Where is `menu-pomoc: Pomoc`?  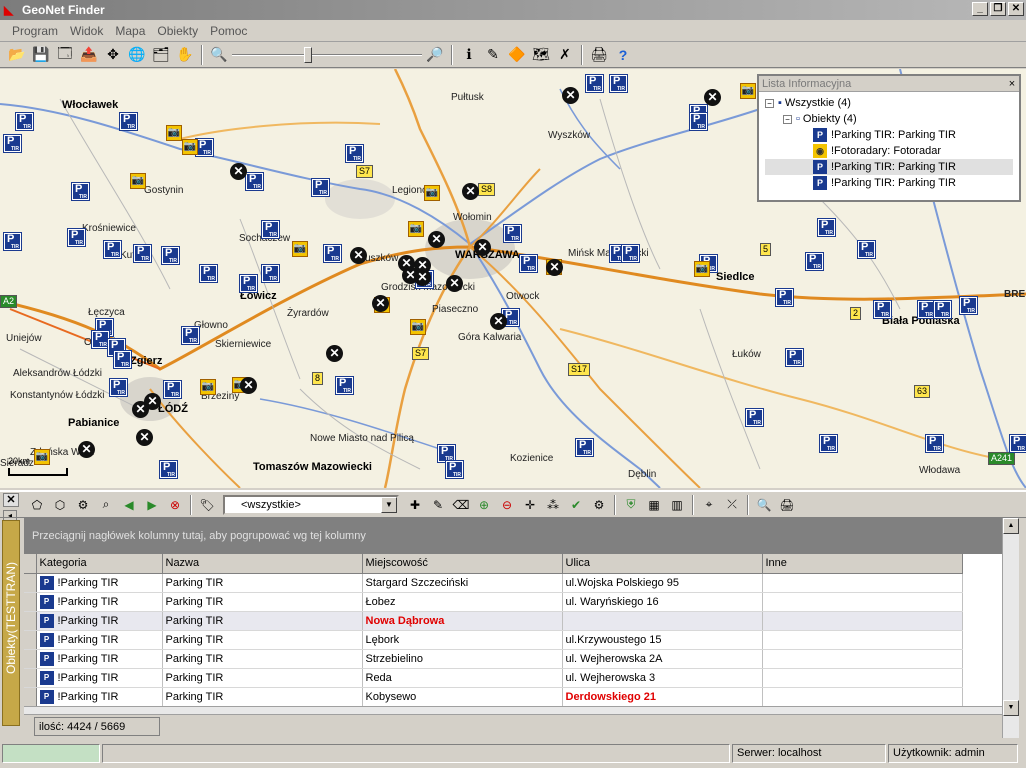 menu-pomoc: Pomoc is located at coordinates (228, 31).